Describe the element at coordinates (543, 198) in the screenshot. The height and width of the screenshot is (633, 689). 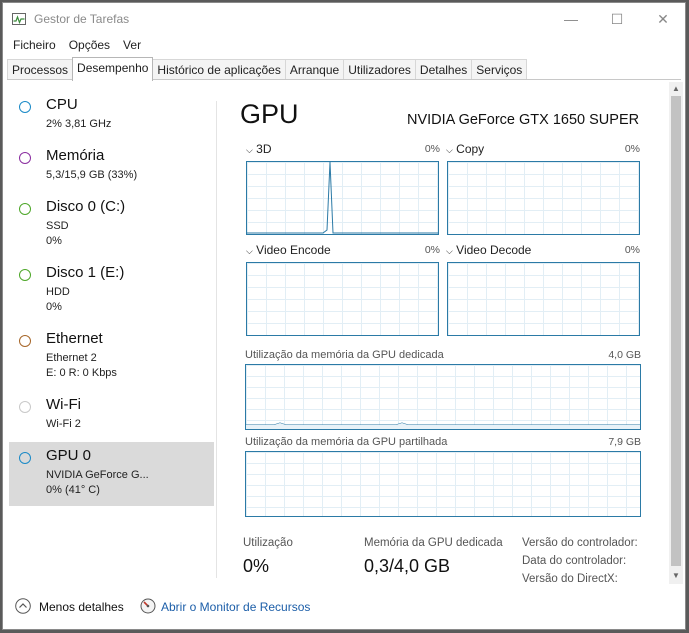
I see `graph-copy` at that location.